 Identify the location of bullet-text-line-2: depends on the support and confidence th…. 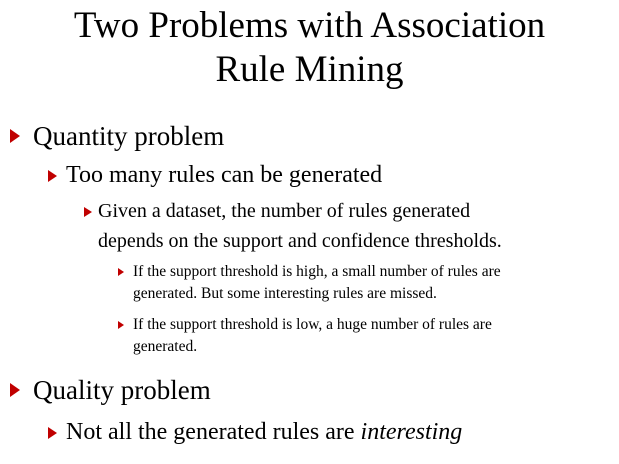
(300, 241).